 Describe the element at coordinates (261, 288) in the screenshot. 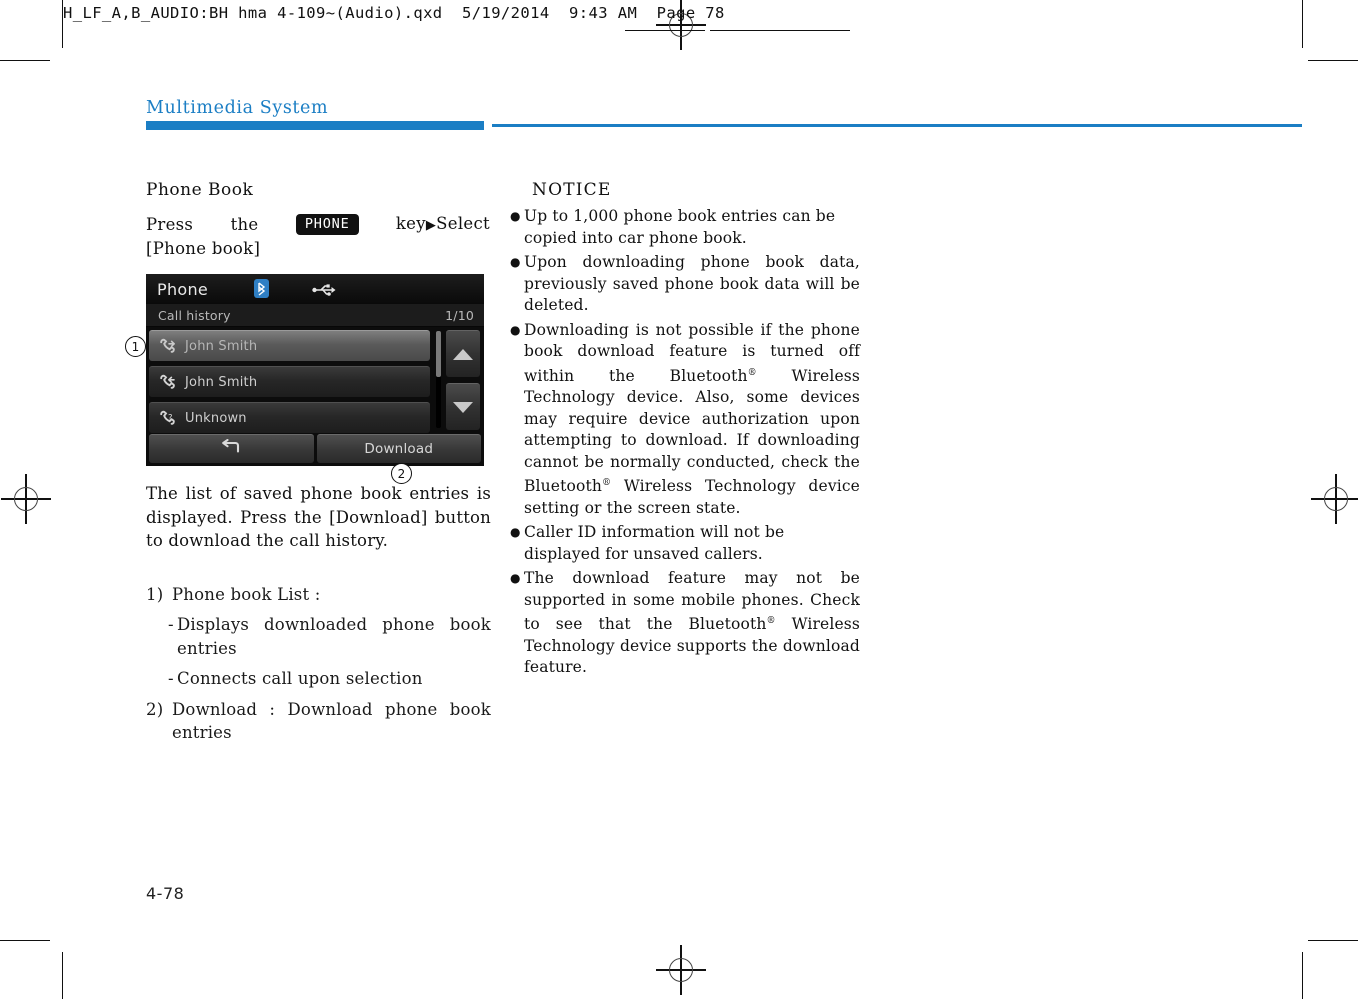

I see `bluetooth-icon` at that location.